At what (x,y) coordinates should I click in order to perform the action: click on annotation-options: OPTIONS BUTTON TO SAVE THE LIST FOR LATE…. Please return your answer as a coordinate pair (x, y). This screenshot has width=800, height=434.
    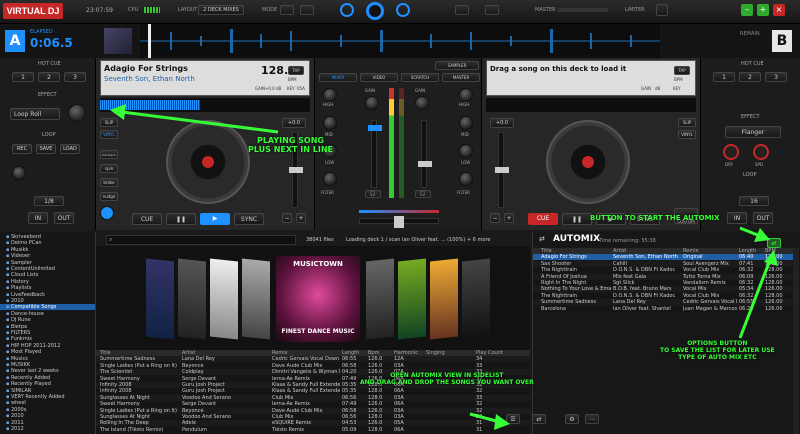
    Looking at the image, I should click on (717, 350).